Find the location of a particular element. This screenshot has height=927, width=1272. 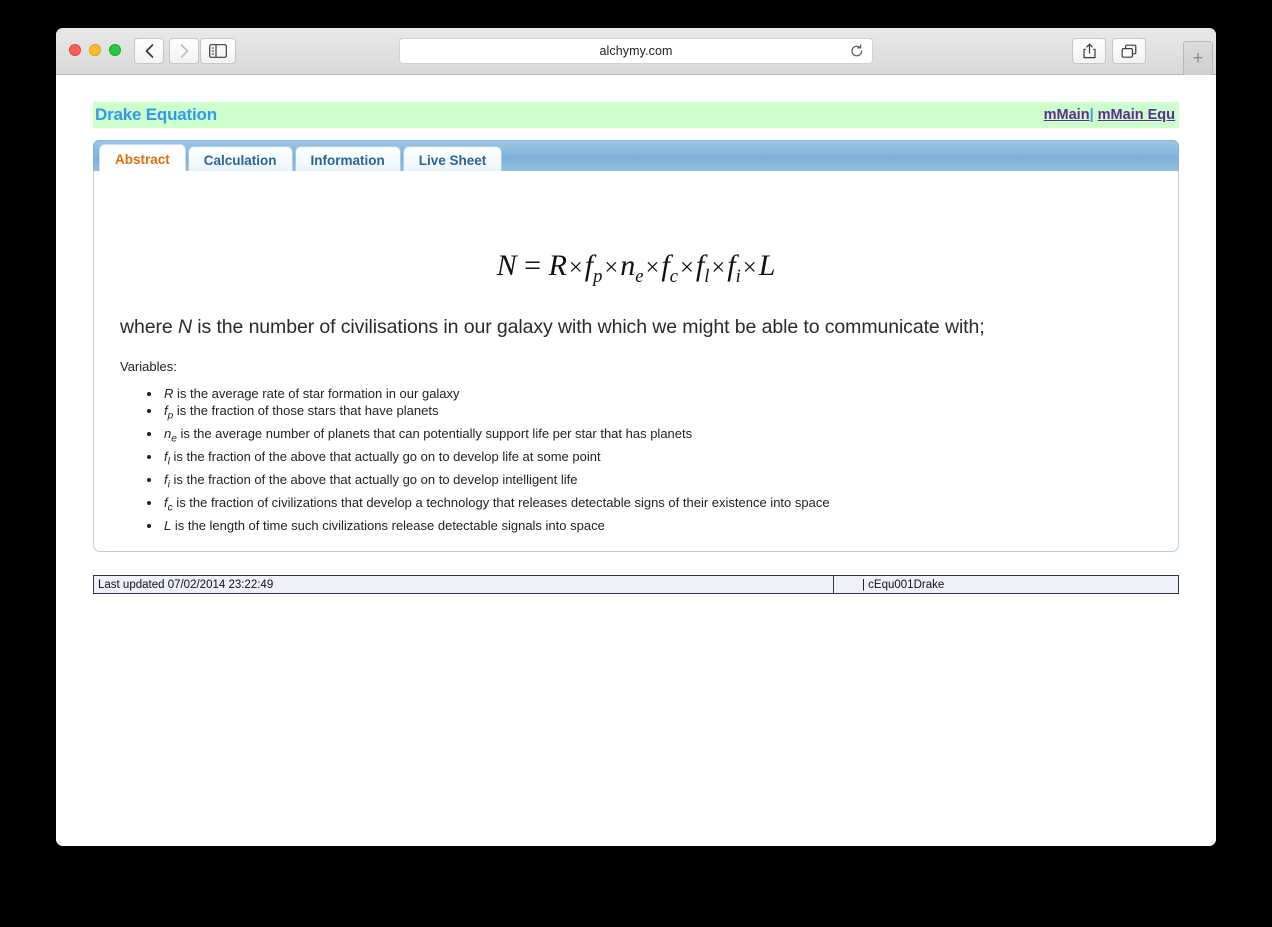

where-prefix: where is located at coordinates (149, 327).